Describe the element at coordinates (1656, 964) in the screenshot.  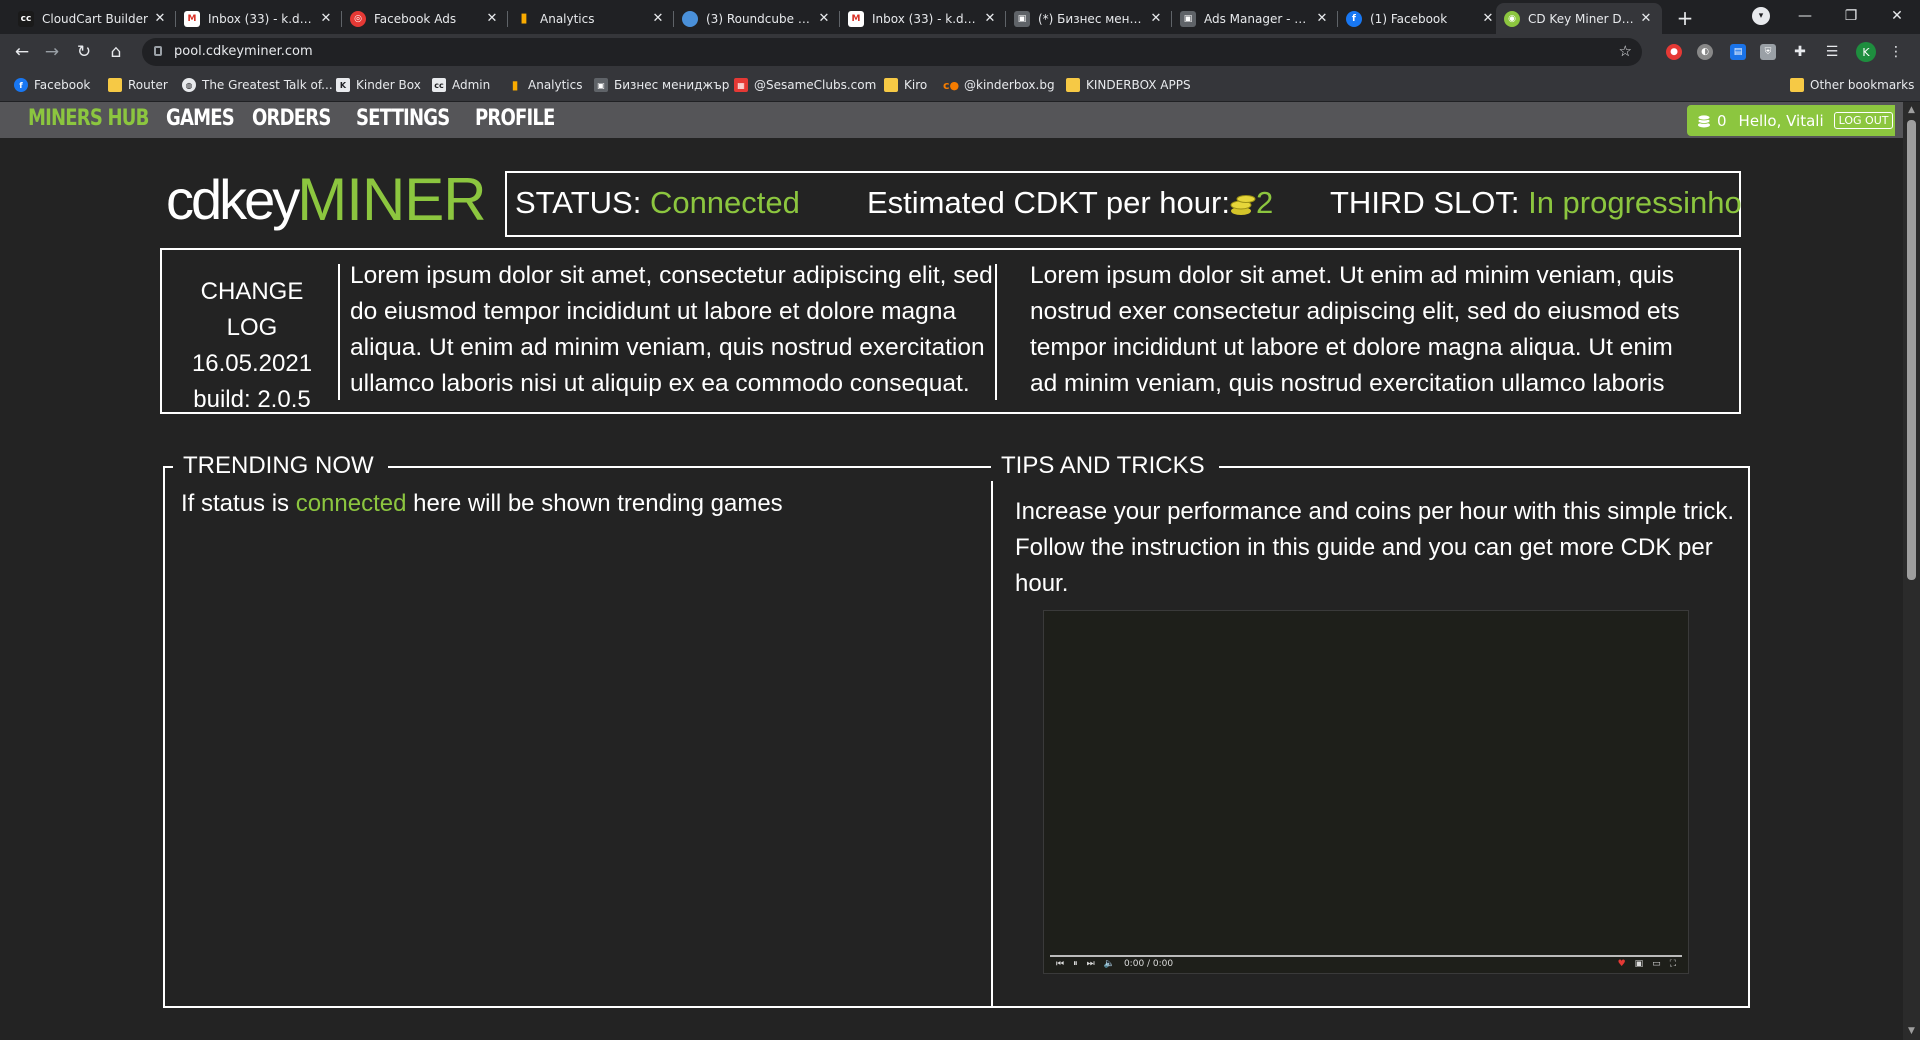
I see `theater-icon: ▭` at that location.